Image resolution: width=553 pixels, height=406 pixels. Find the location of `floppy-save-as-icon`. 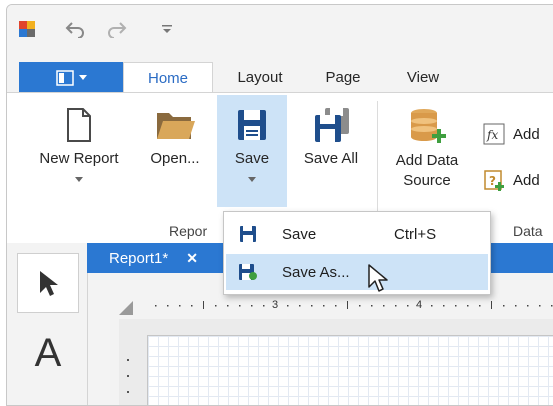

floppy-save-as-icon is located at coordinates (248, 272).